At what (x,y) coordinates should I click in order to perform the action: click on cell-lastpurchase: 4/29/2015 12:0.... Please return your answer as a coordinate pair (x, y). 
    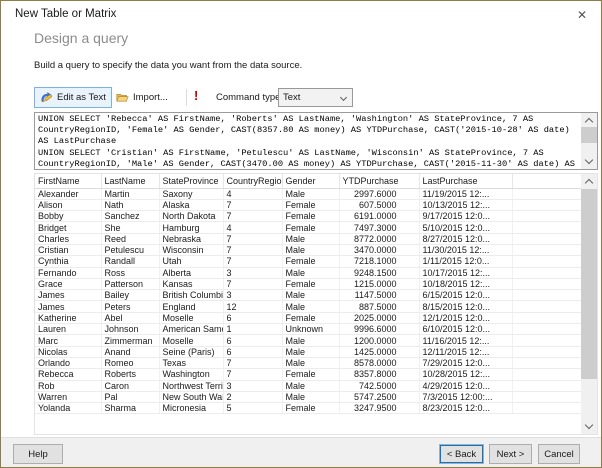
    Looking at the image, I should click on (466, 386).